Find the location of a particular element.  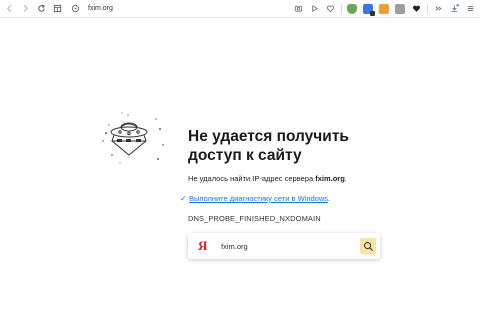

yandex-search-box: Я fxim.org is located at coordinates (284, 246).